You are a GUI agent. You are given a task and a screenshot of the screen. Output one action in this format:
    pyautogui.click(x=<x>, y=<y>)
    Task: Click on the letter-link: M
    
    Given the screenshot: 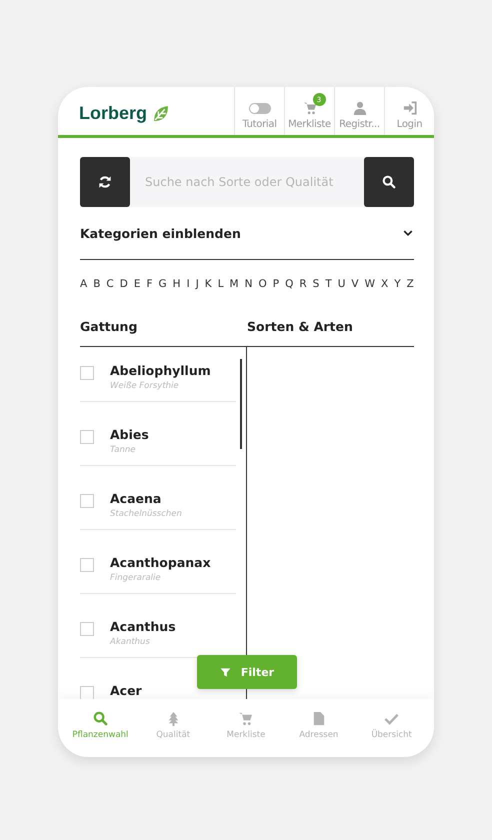 What is the action you would take?
    pyautogui.click(x=234, y=284)
    